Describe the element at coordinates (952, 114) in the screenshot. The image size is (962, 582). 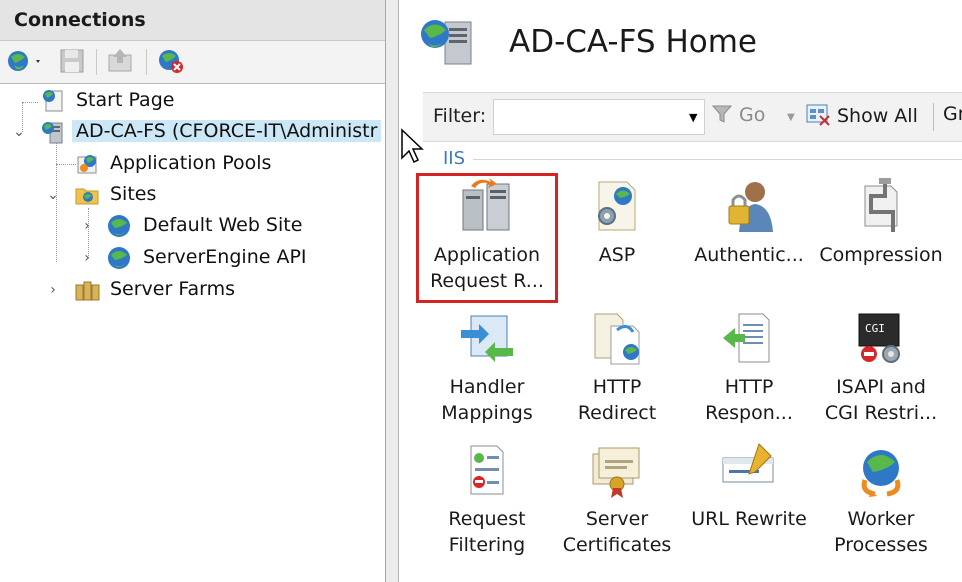
I see `group-by-button: Gr` at that location.